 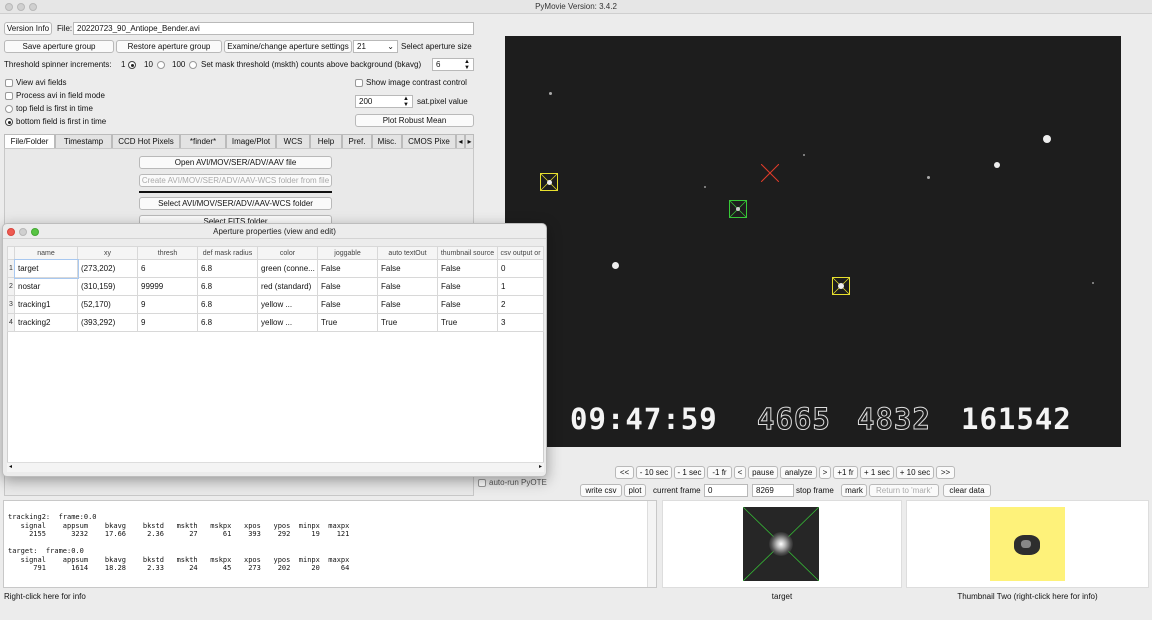 What do you see at coordinates (624, 472) in the screenshot?
I see `nav-first-button: <<` at bounding box center [624, 472].